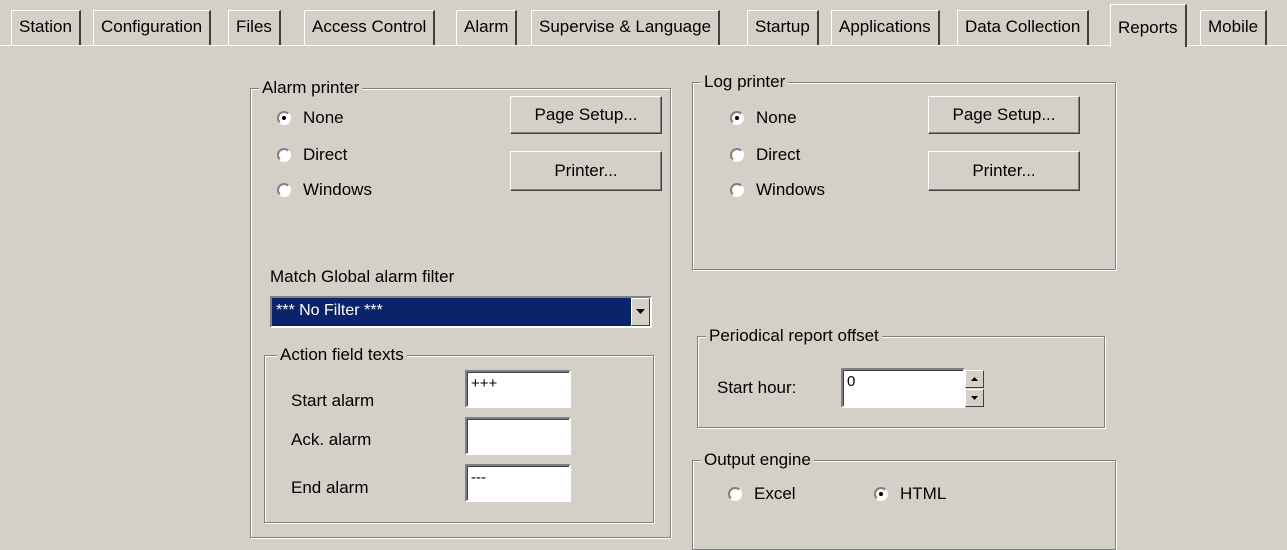  Describe the element at coordinates (794, 336) in the screenshot. I see `periodical-report-title: Periodical report offset` at that location.